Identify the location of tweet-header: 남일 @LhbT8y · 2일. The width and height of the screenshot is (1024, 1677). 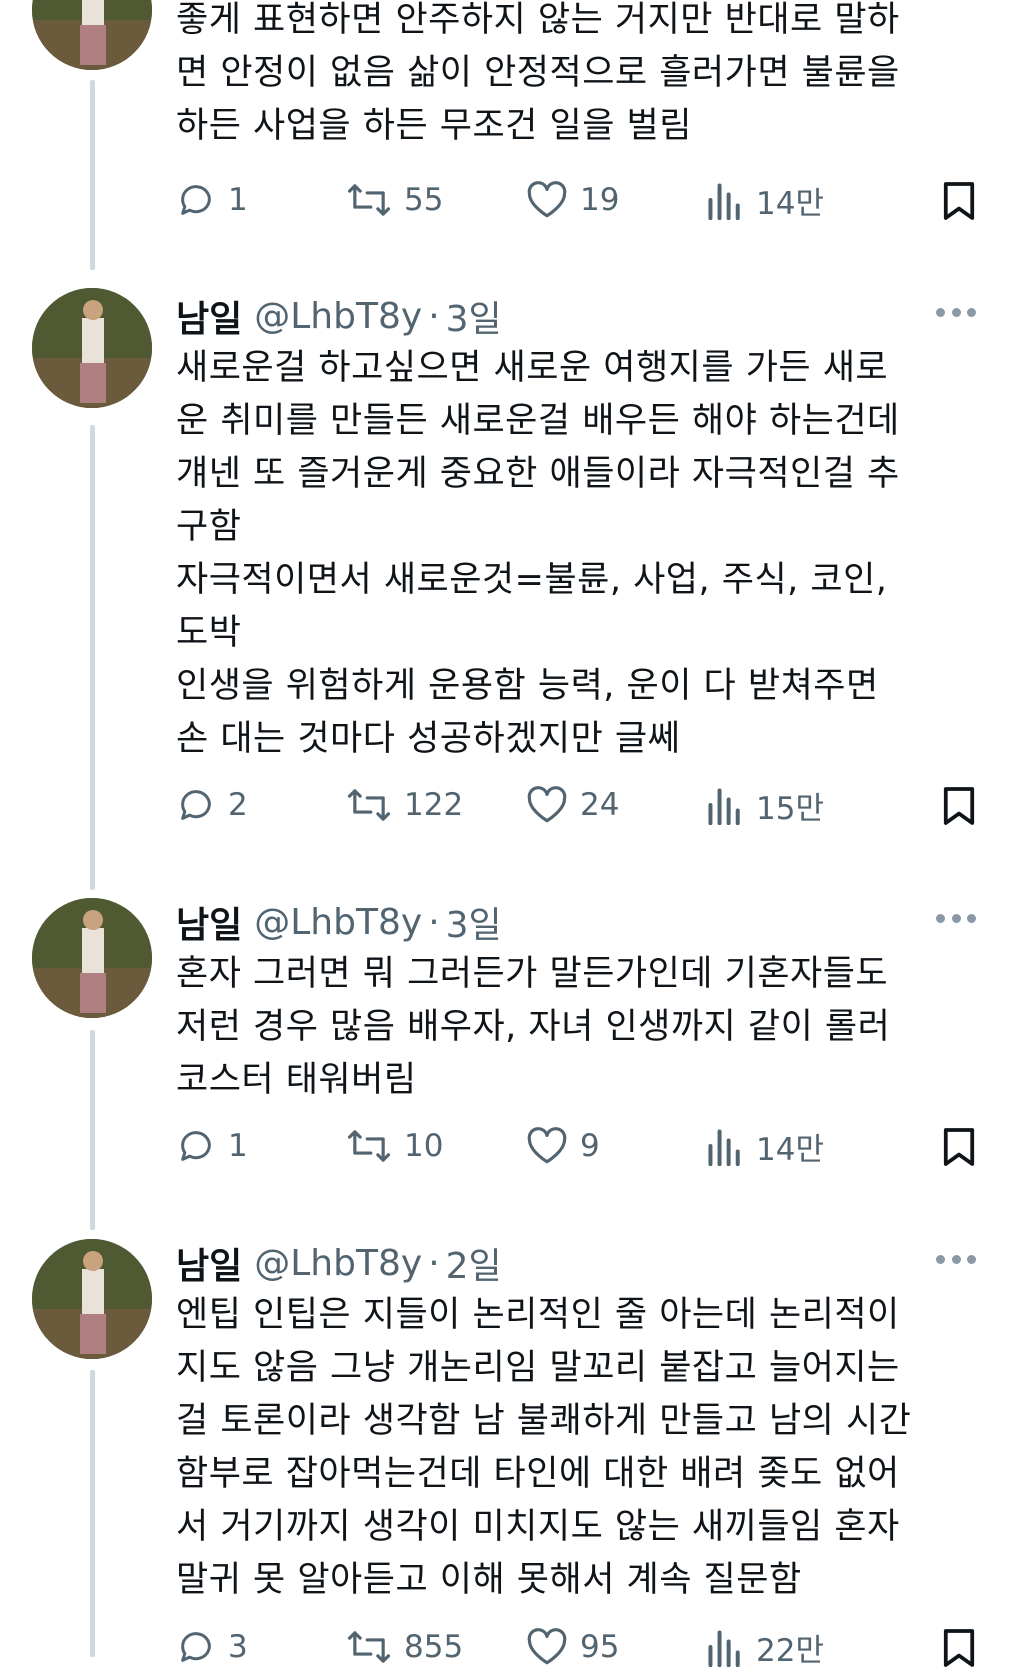
(576, 1263).